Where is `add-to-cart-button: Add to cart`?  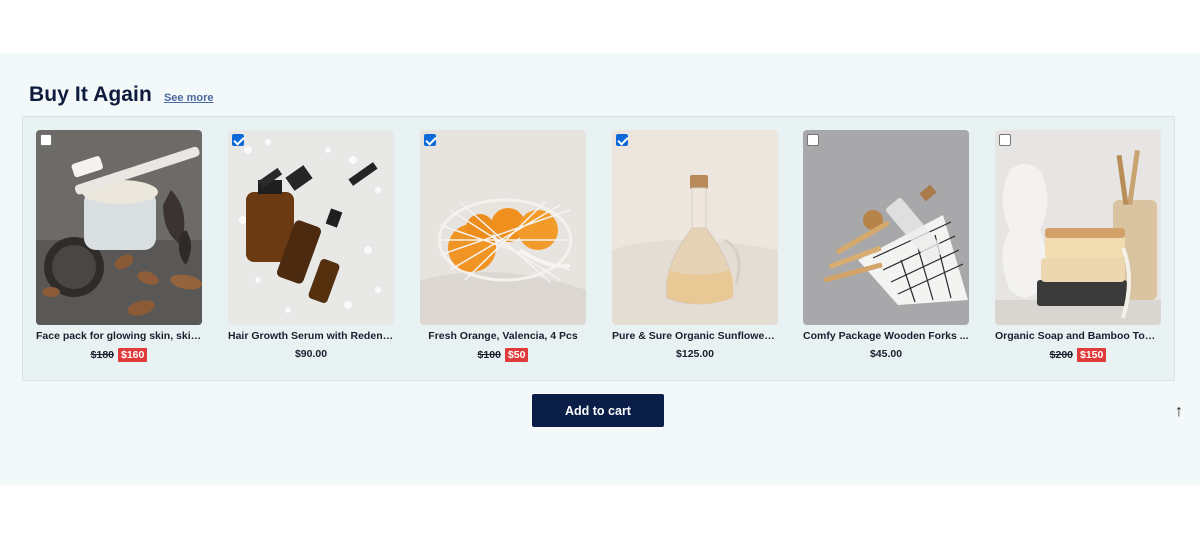 add-to-cart-button: Add to cart is located at coordinates (598, 410).